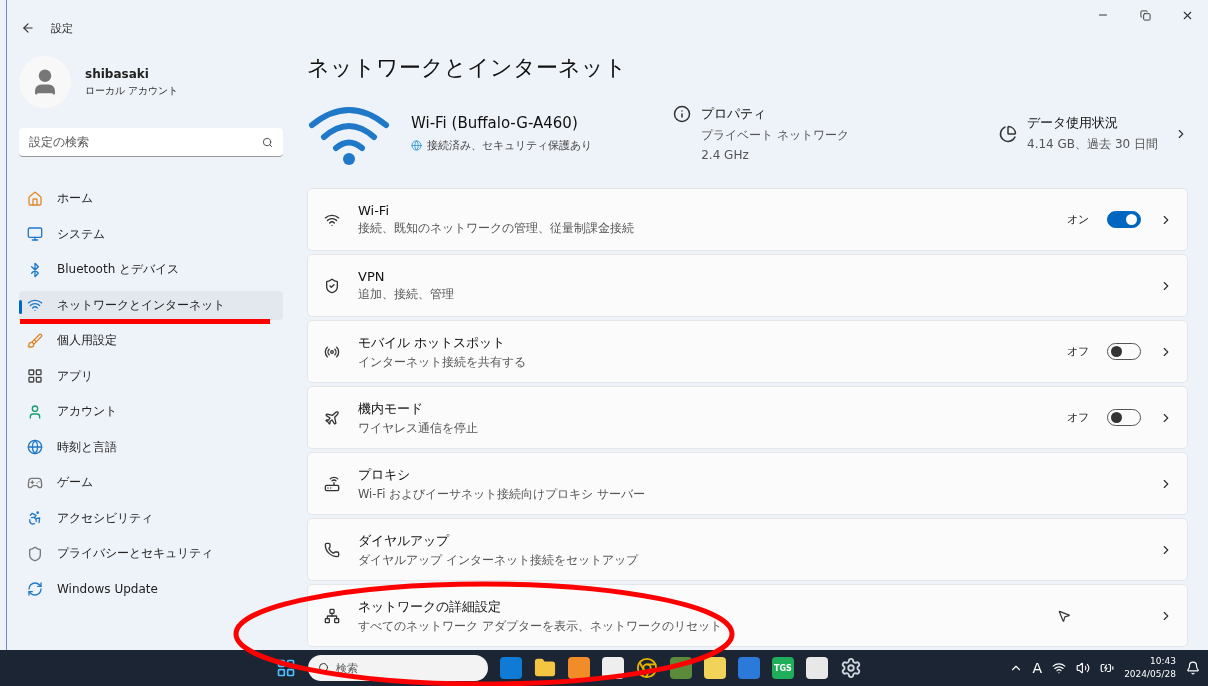  I want to click on setting-row: ダイヤルアップ ダイヤルアップ インターネット接続をセットアップ, so click(747, 549).